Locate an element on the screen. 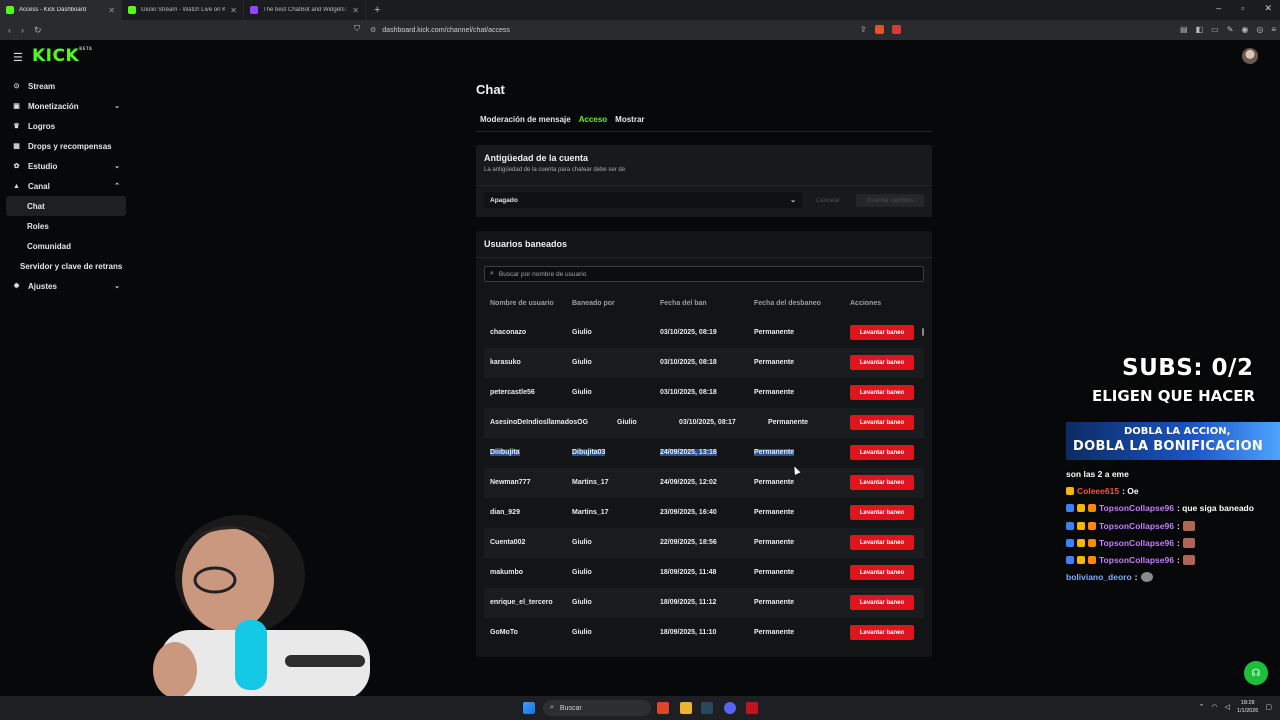 The image size is (1280, 720). banner-line-1: DOBLA LA ACCION, is located at coordinates (1177, 431).